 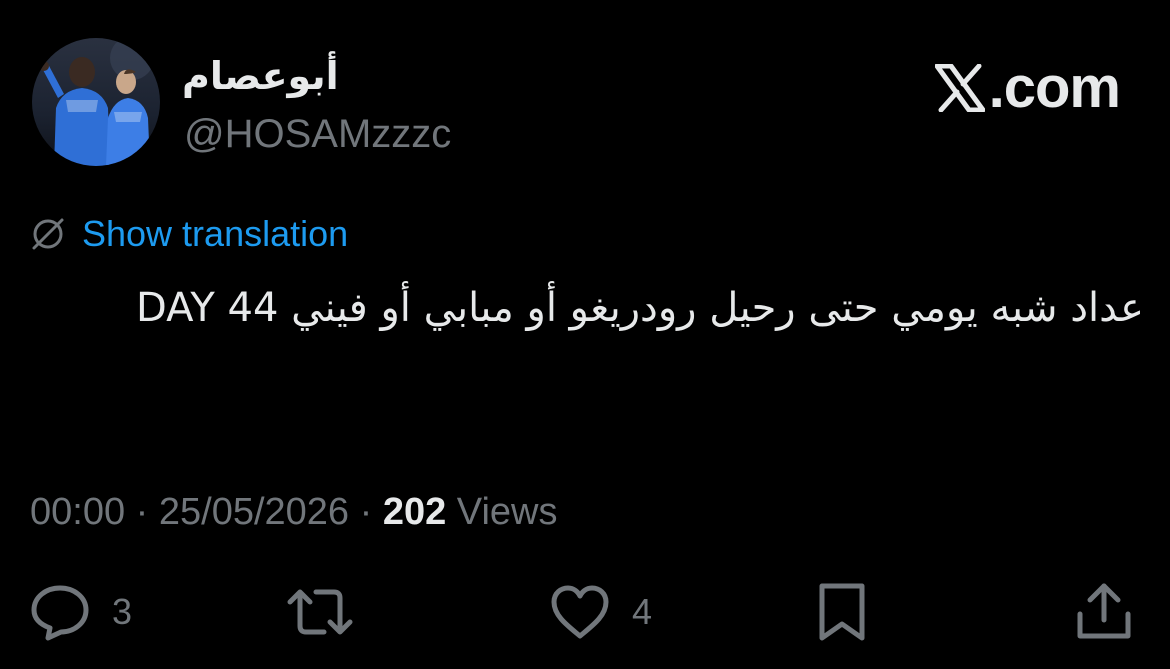 I want to click on share-icon, so click(x=1104, y=611).